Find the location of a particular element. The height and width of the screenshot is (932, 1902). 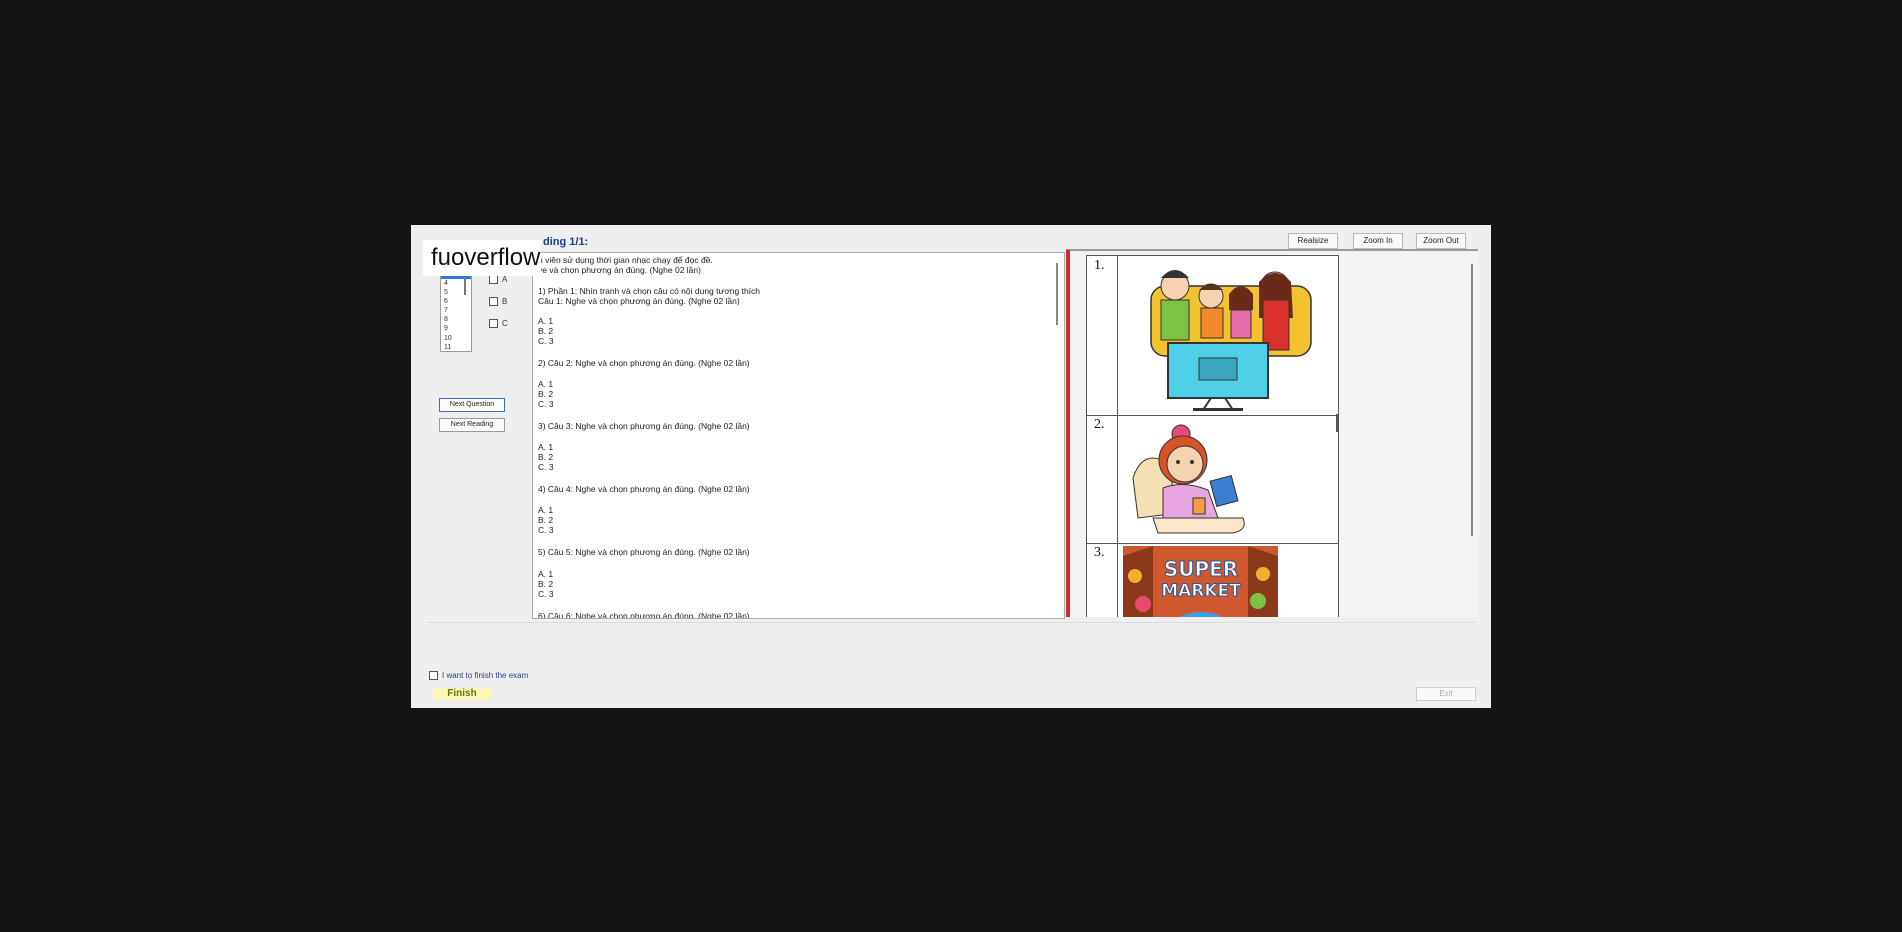

image-resize-handle is located at coordinates (1337, 423).